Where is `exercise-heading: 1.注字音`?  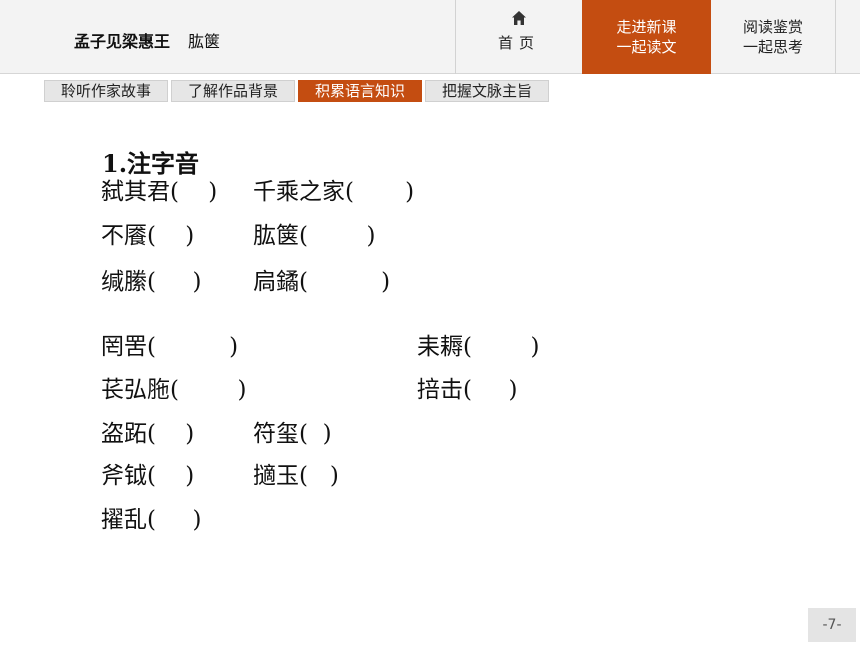 exercise-heading: 1.注字音 is located at coordinates (151, 163).